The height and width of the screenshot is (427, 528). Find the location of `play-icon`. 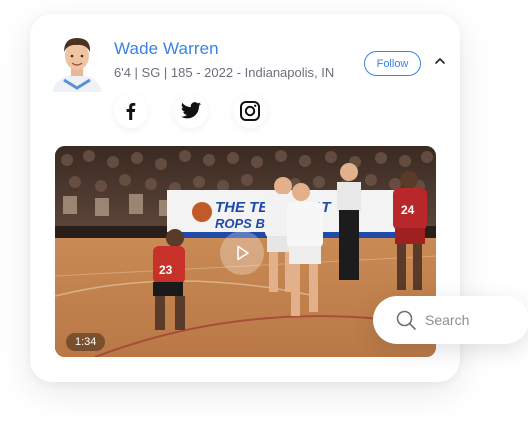

play-icon is located at coordinates (243, 253).